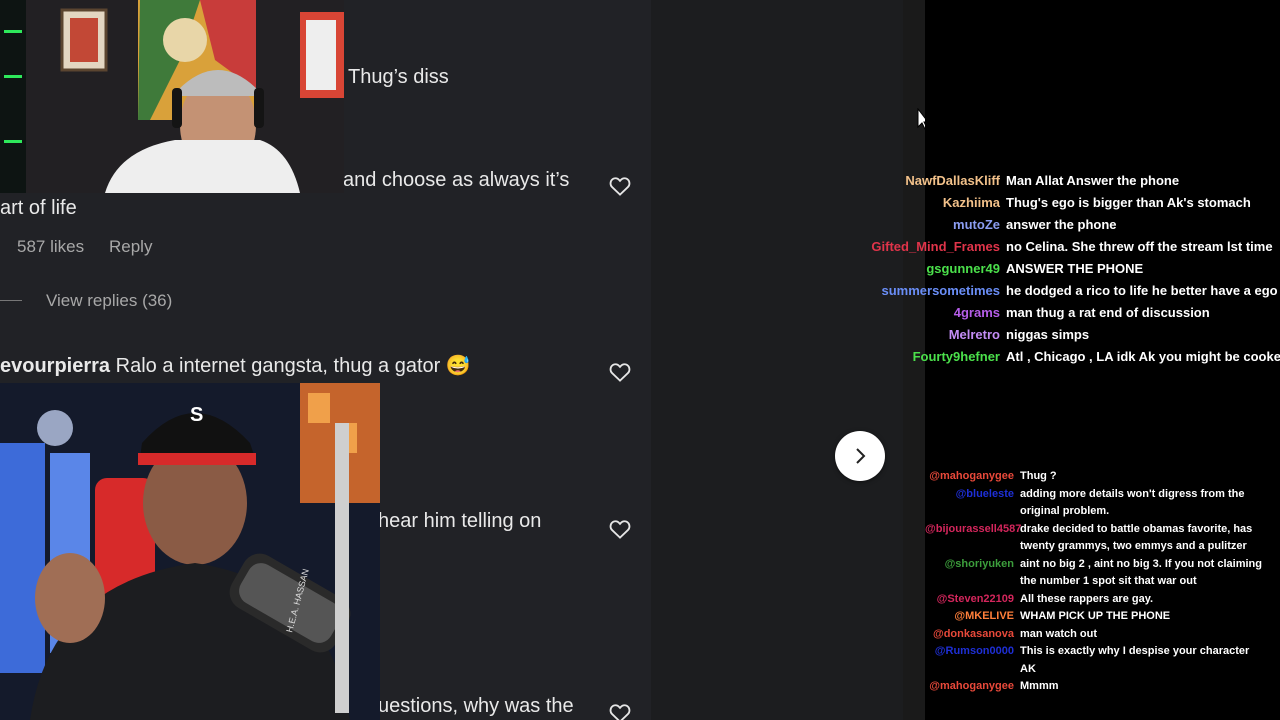 The width and height of the screenshot is (1280, 720). Describe the element at coordinates (278, 366) in the screenshot. I see `comment-text: Ralo a internet gangsta, thug a gator` at that location.